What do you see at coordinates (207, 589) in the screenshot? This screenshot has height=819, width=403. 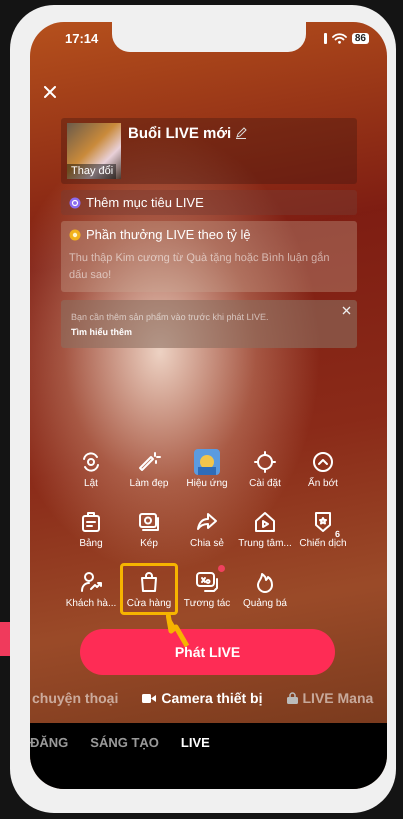 I see `tool-button: Tương tác` at bounding box center [207, 589].